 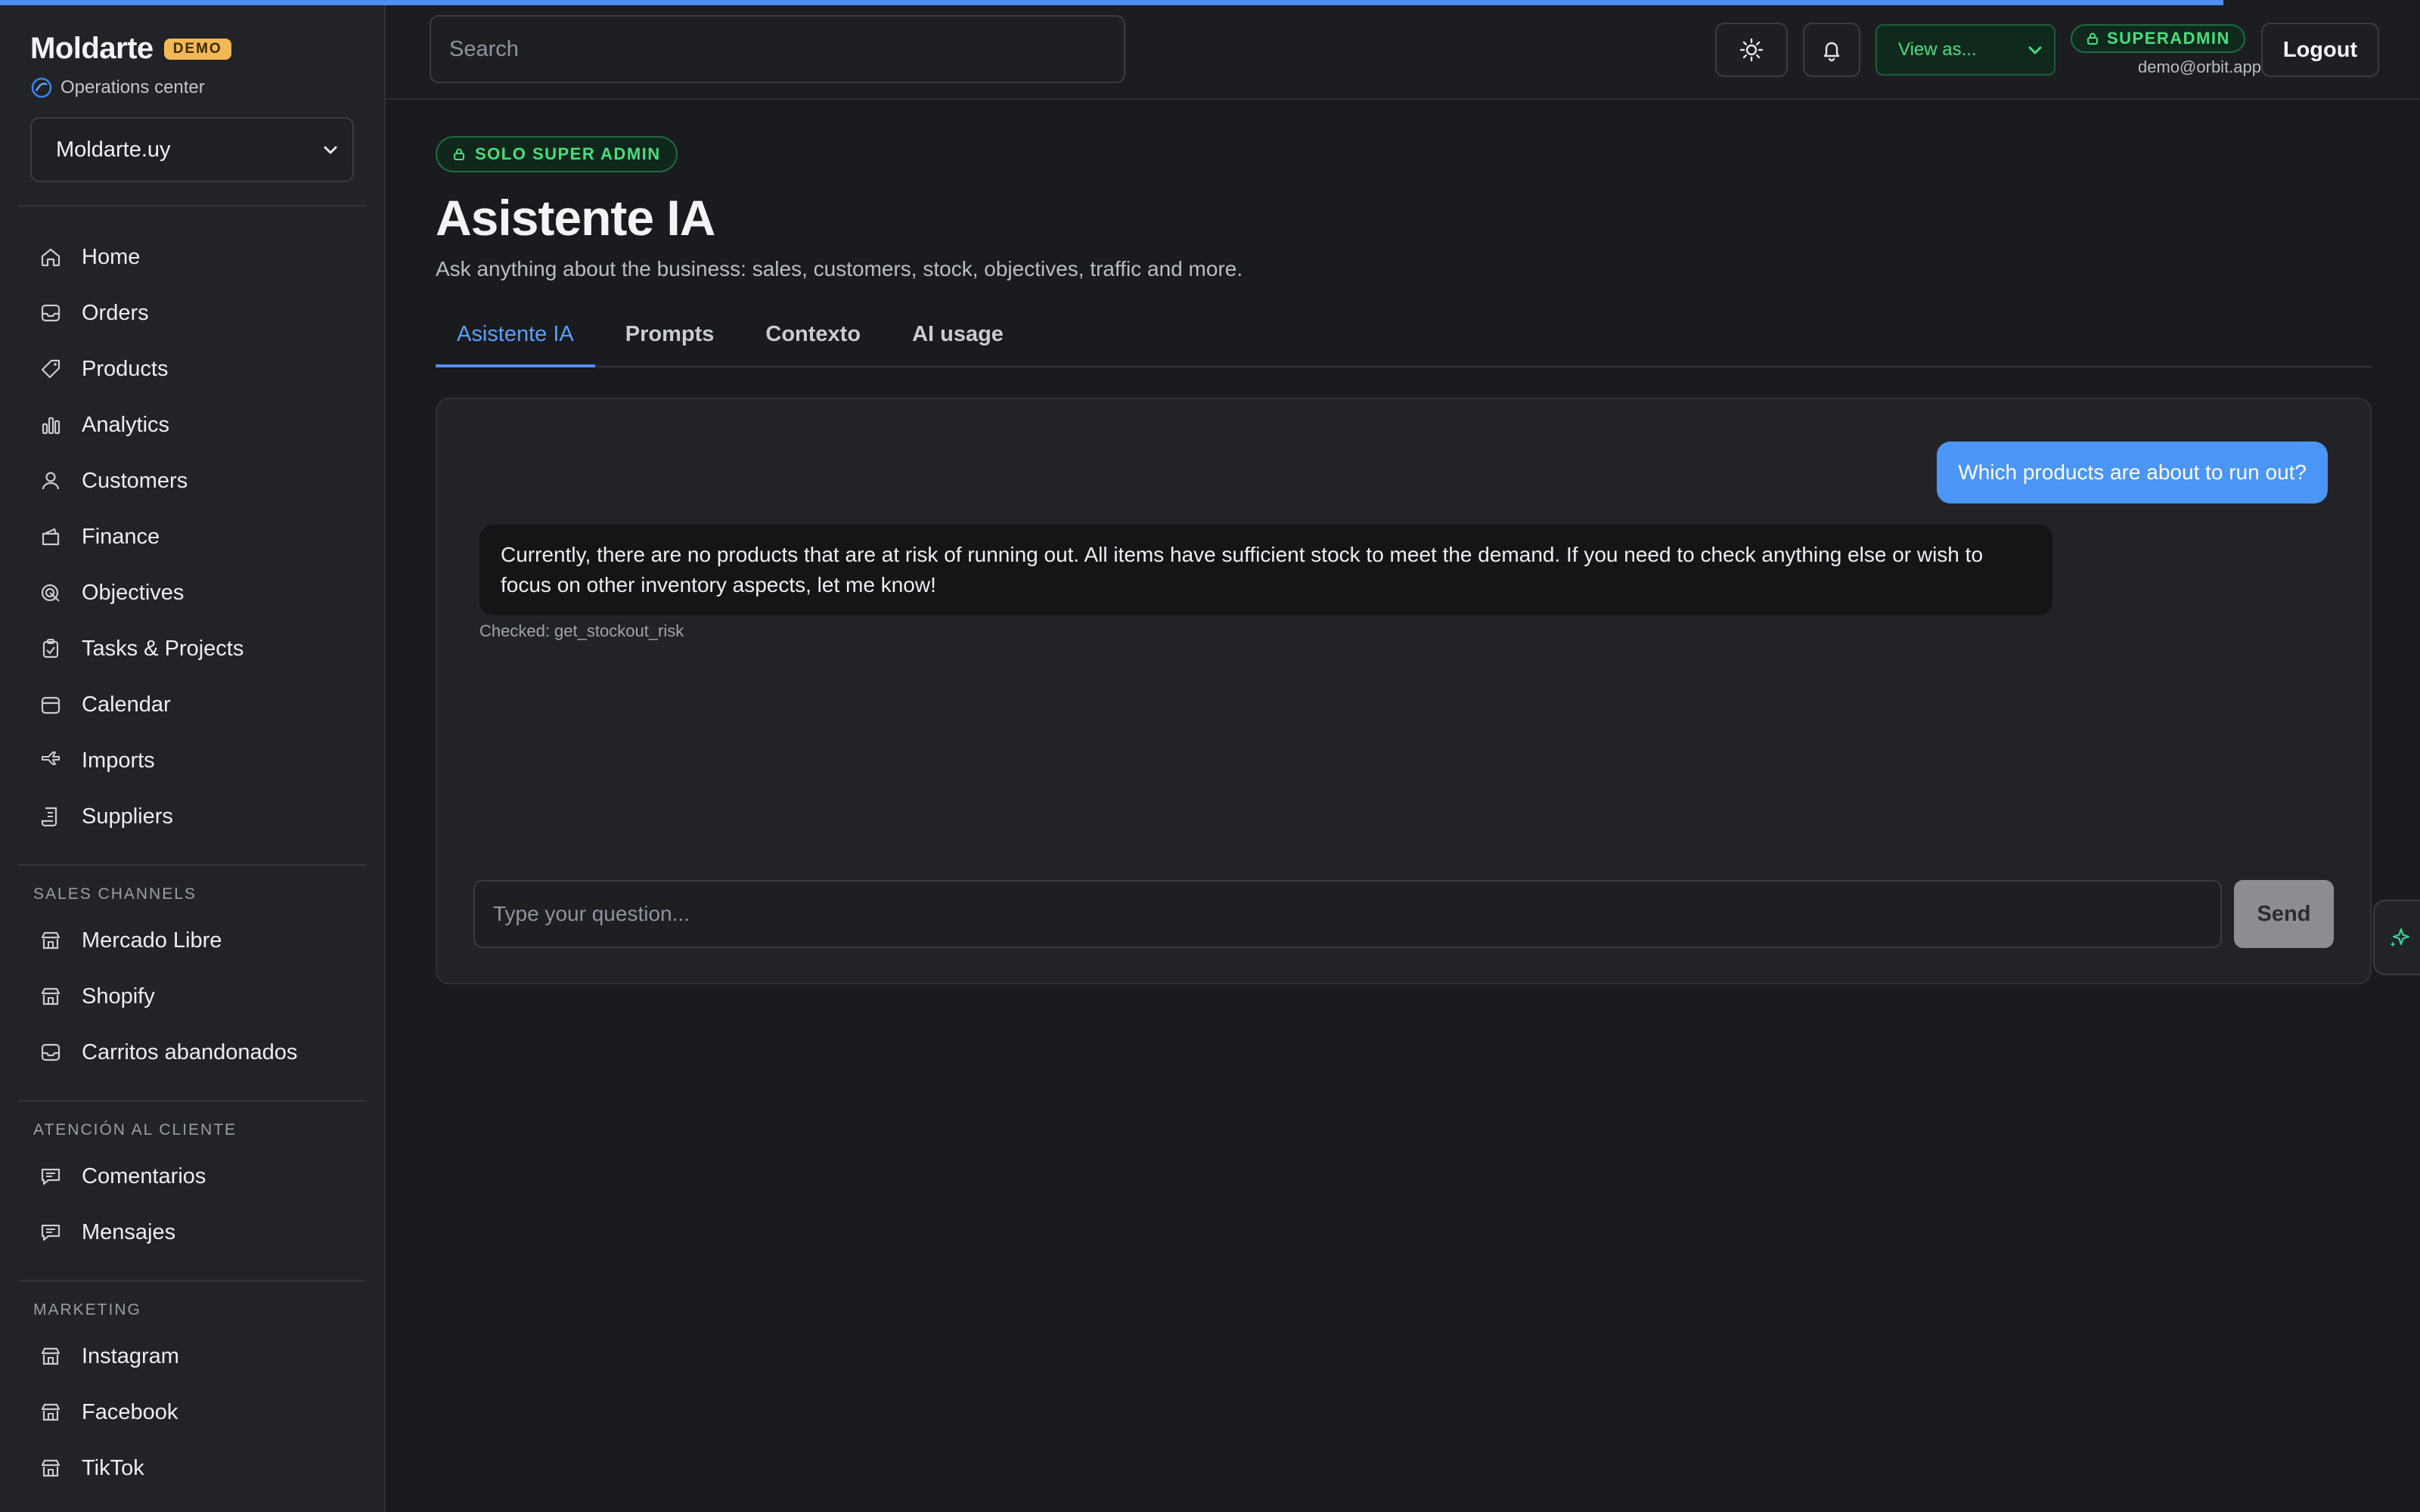 I want to click on sidebar-item-objectives: Objectives, so click(x=192, y=593).